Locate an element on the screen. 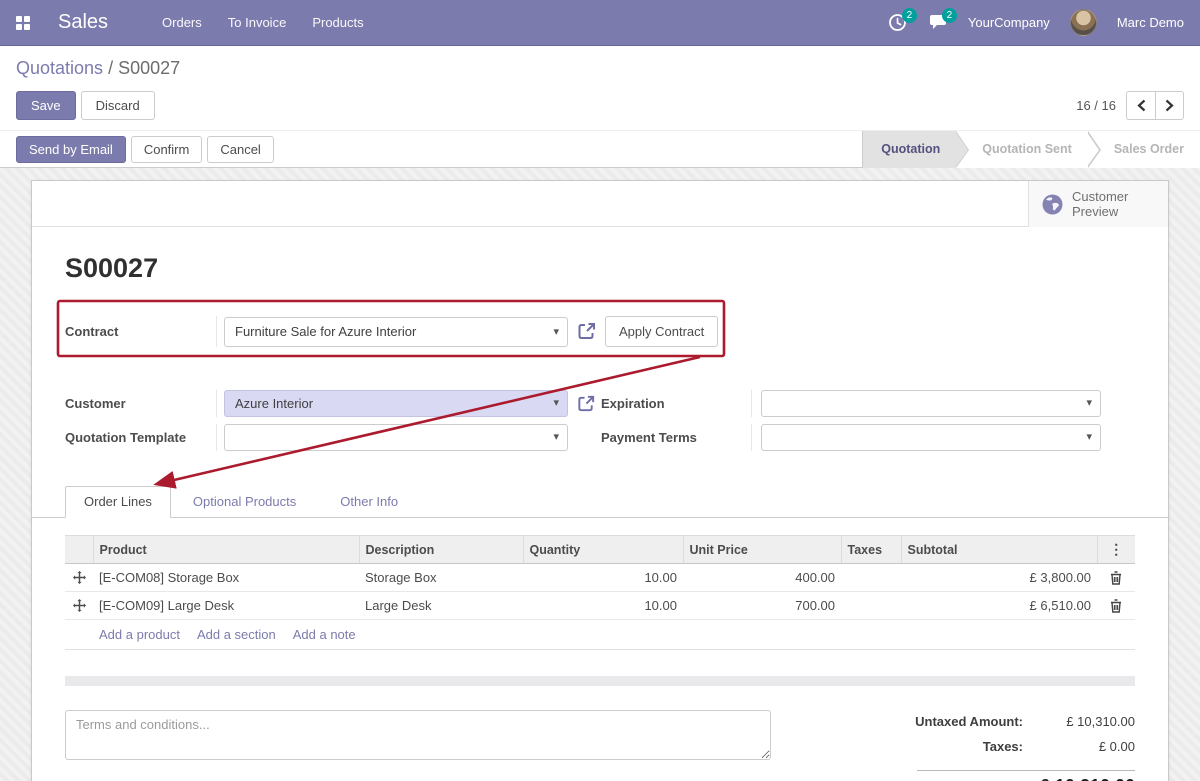 This screenshot has height=781, width=1200. messages-menu-button: 2 is located at coordinates (942, 20).